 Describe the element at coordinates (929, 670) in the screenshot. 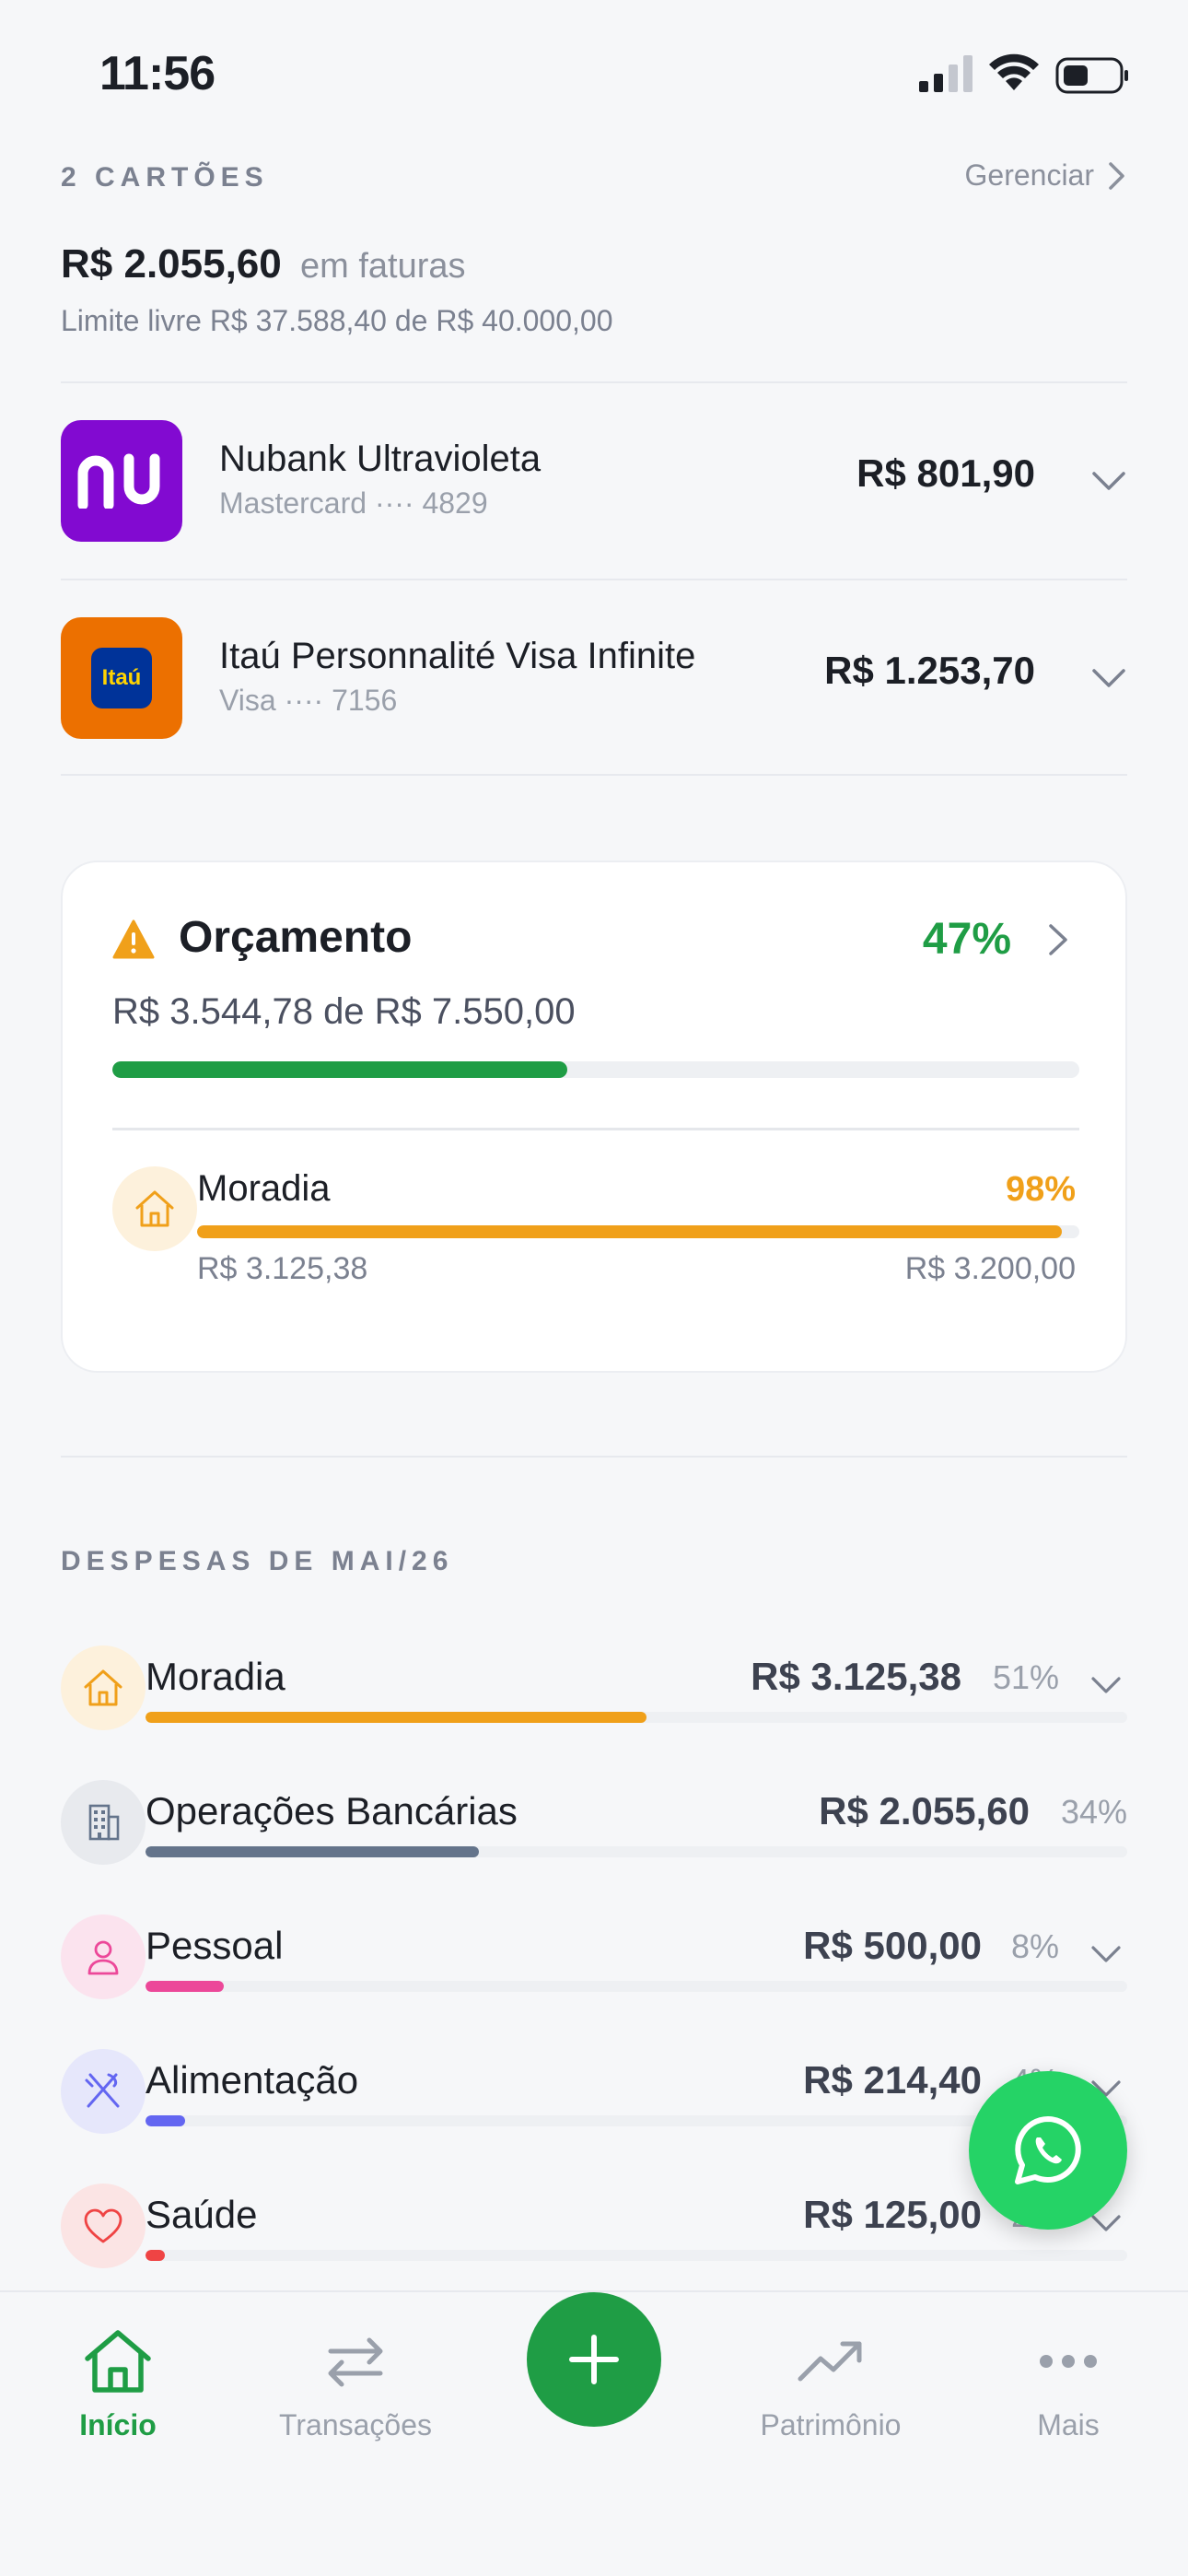

I see `card-amount: R$ 1.253,70` at that location.